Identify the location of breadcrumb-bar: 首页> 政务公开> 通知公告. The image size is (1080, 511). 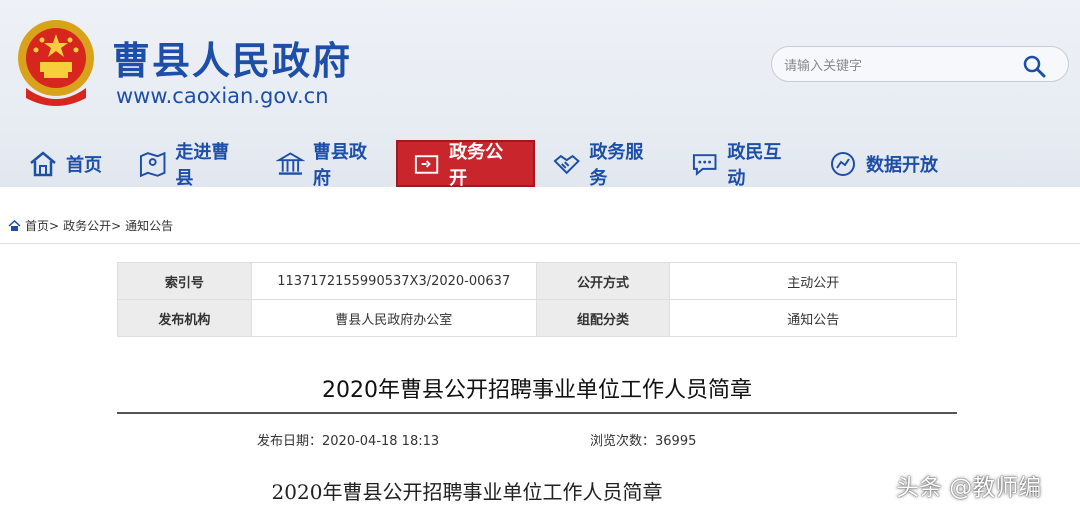
(540, 215).